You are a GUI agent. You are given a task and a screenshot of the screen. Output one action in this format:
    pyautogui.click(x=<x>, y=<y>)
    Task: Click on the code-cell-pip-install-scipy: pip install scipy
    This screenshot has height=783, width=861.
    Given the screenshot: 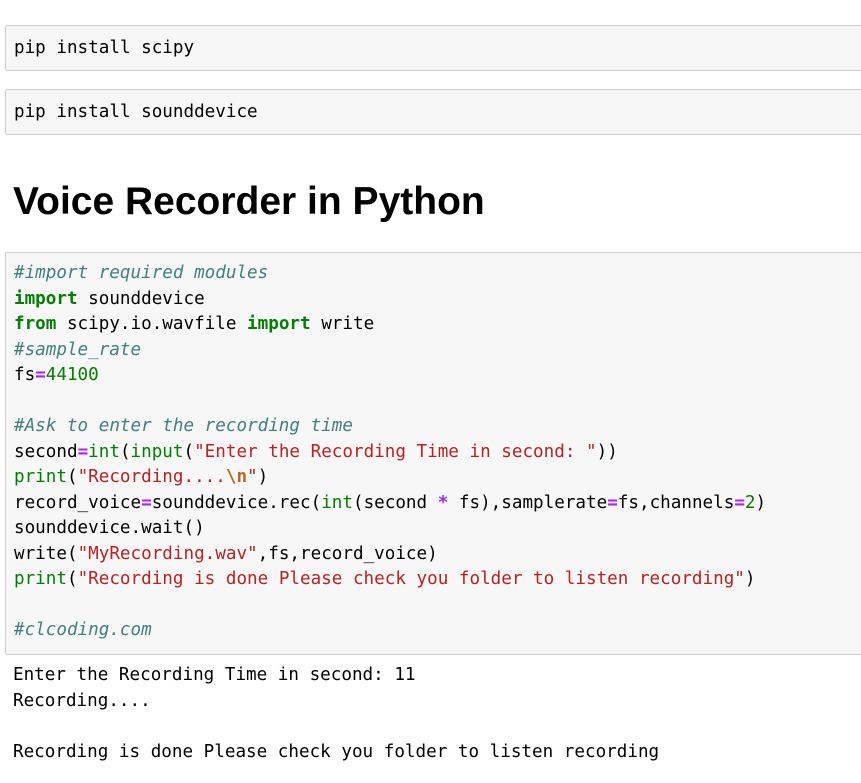 What is the action you would take?
    pyautogui.click(x=433, y=48)
    